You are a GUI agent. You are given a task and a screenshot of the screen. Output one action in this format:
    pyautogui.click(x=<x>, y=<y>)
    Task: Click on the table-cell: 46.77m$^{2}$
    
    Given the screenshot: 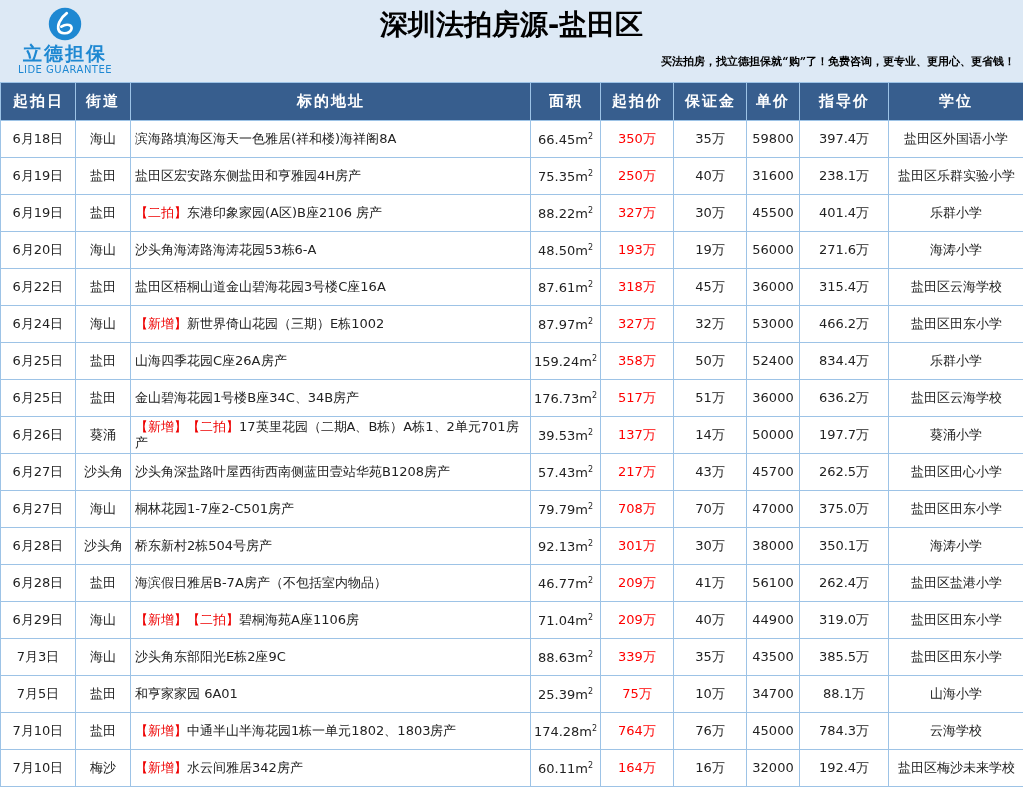 What is the action you would take?
    pyautogui.click(x=565, y=583)
    